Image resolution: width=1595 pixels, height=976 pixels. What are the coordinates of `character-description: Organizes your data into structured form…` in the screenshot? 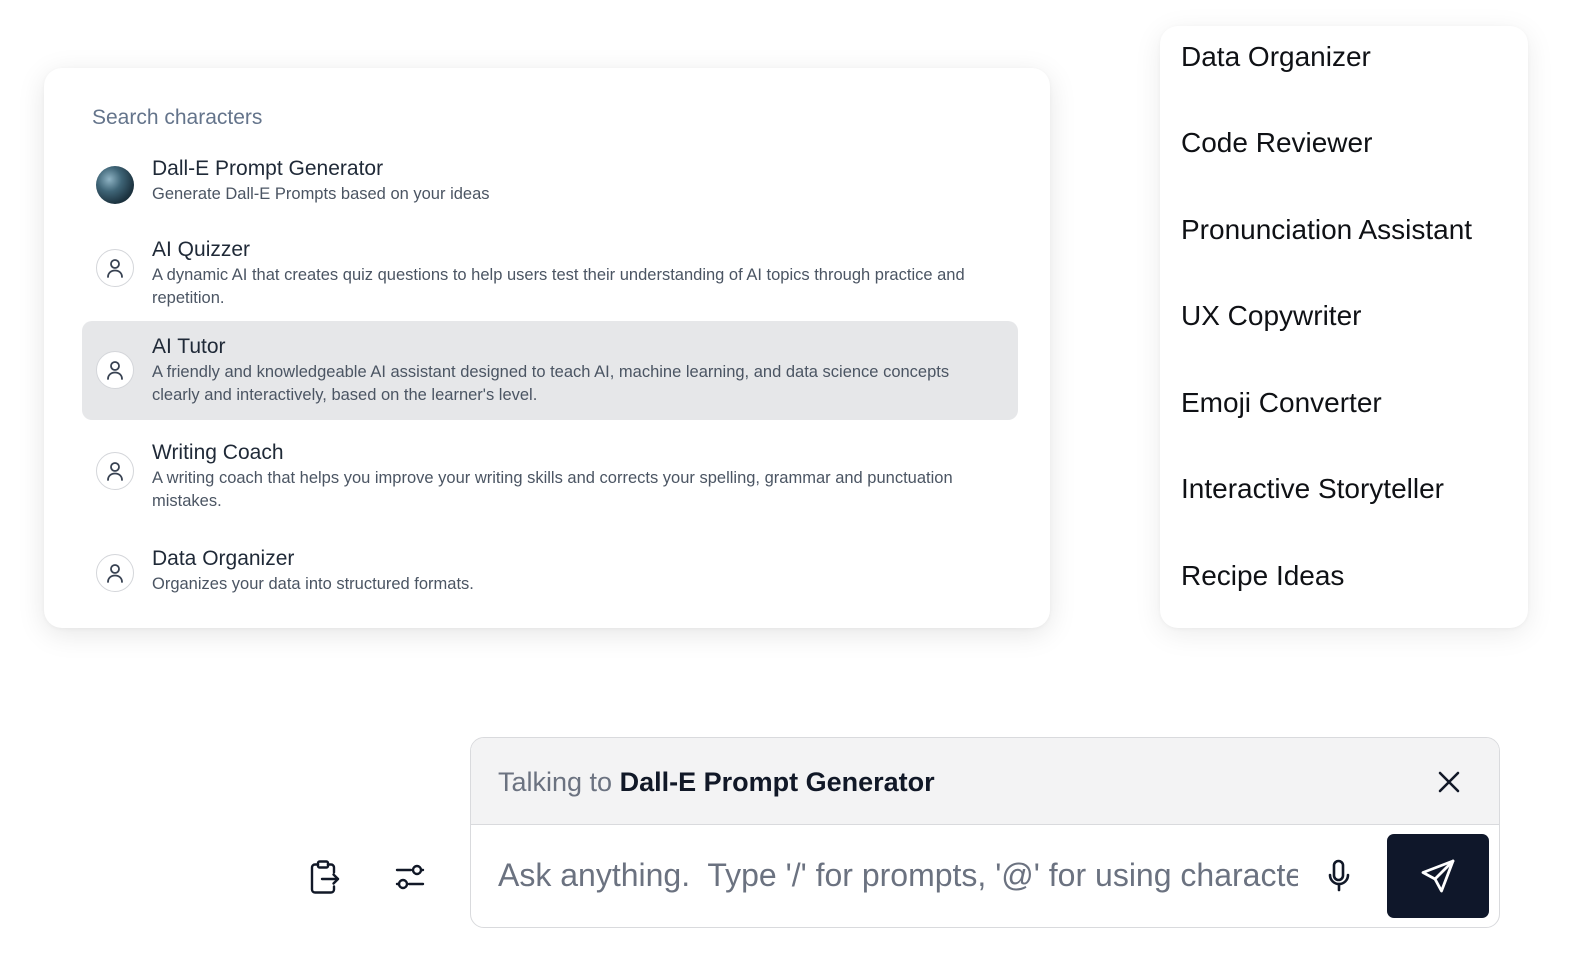 It's located at (313, 584).